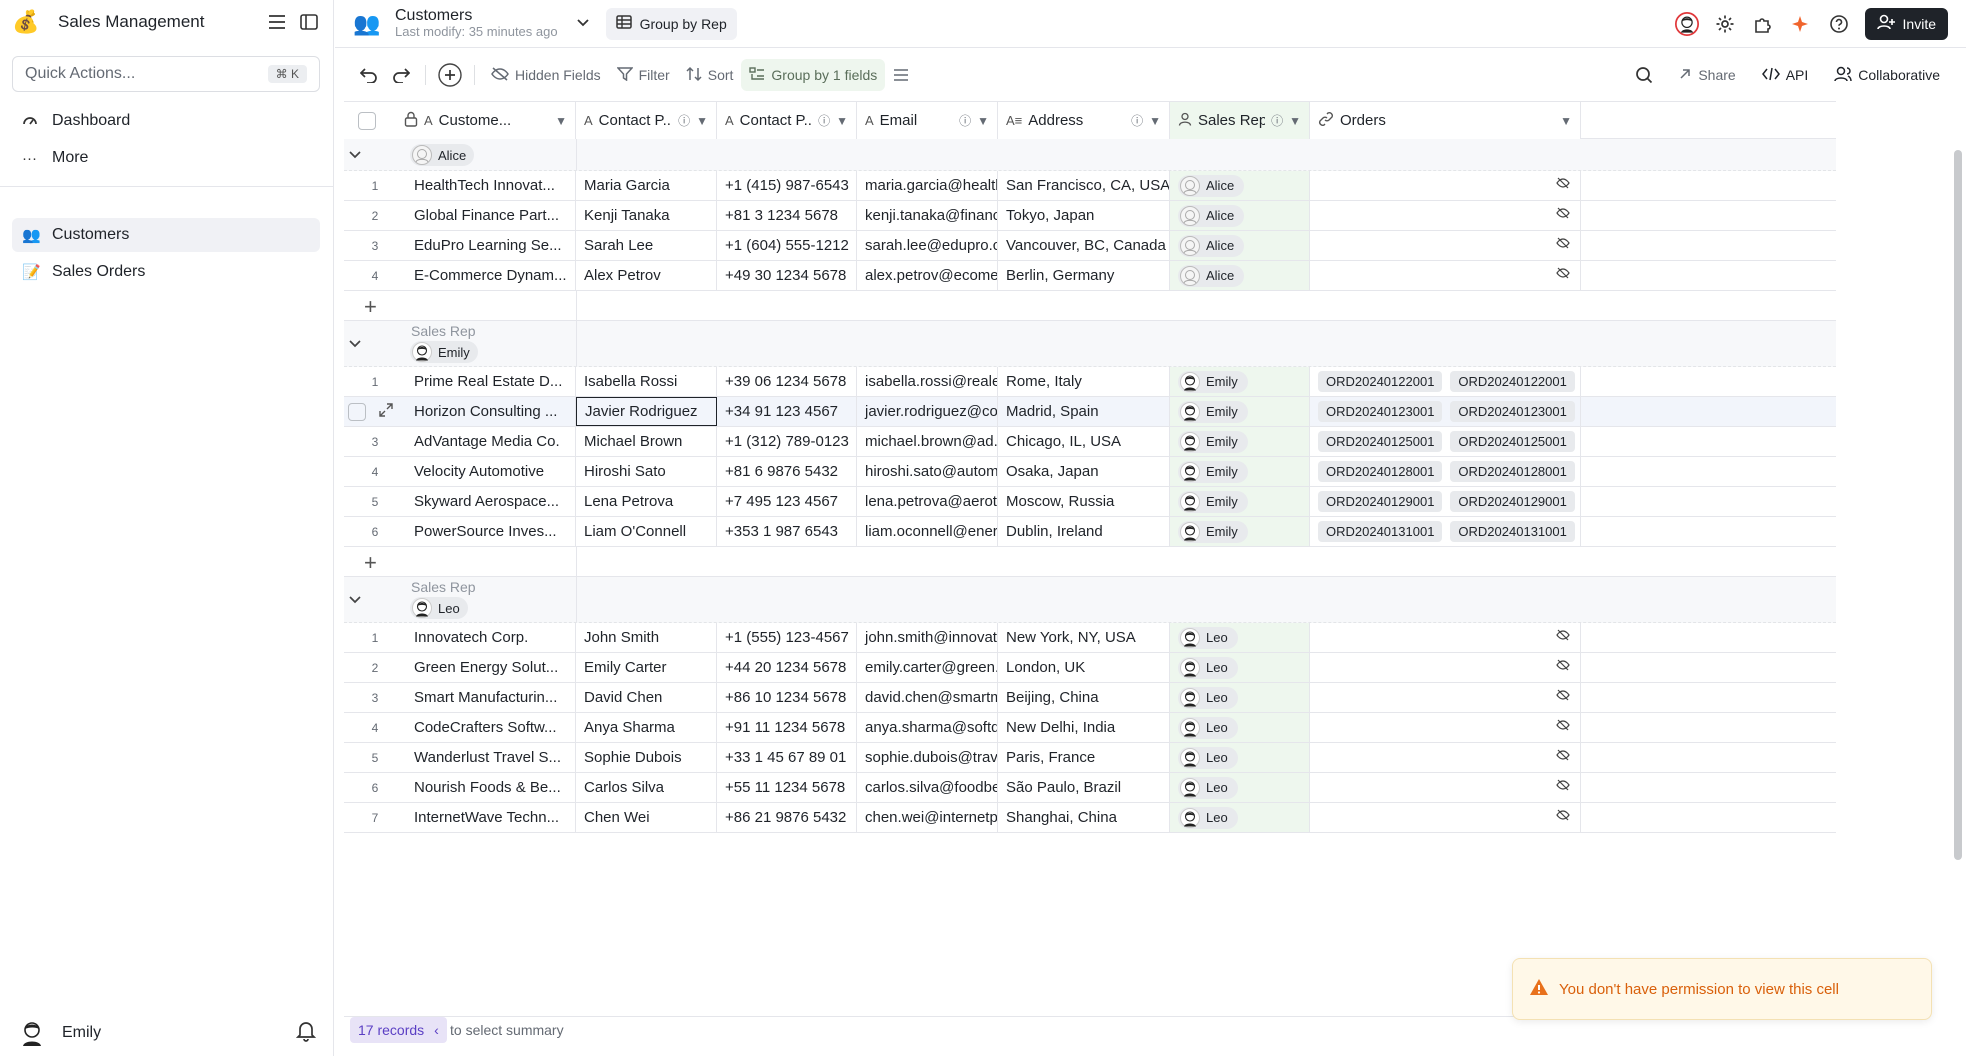 The width and height of the screenshot is (1966, 1056). I want to click on cell-address: Moscow, Russia, so click(1084, 501).